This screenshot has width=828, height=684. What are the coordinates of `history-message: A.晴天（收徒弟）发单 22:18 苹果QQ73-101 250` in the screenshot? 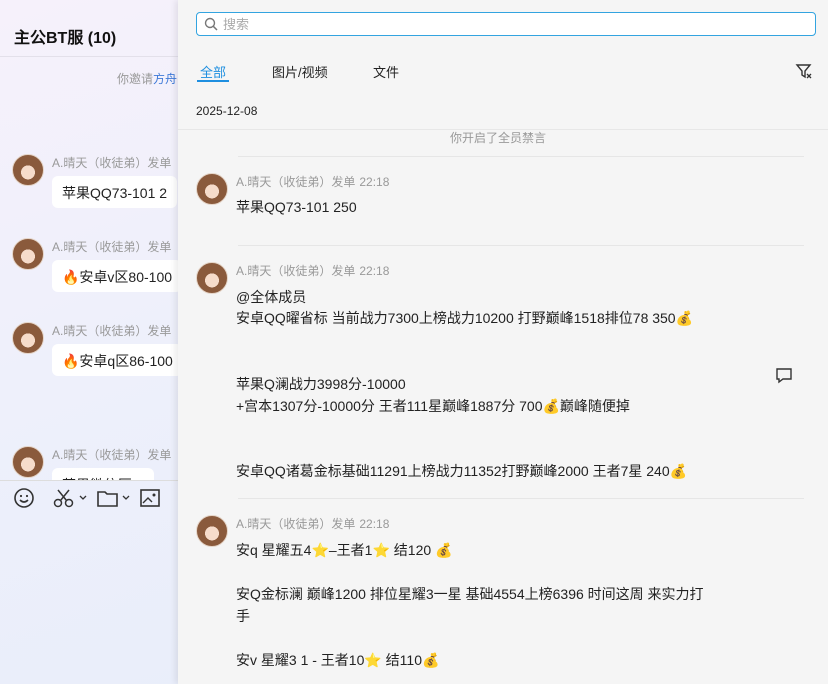 It's located at (496, 203).